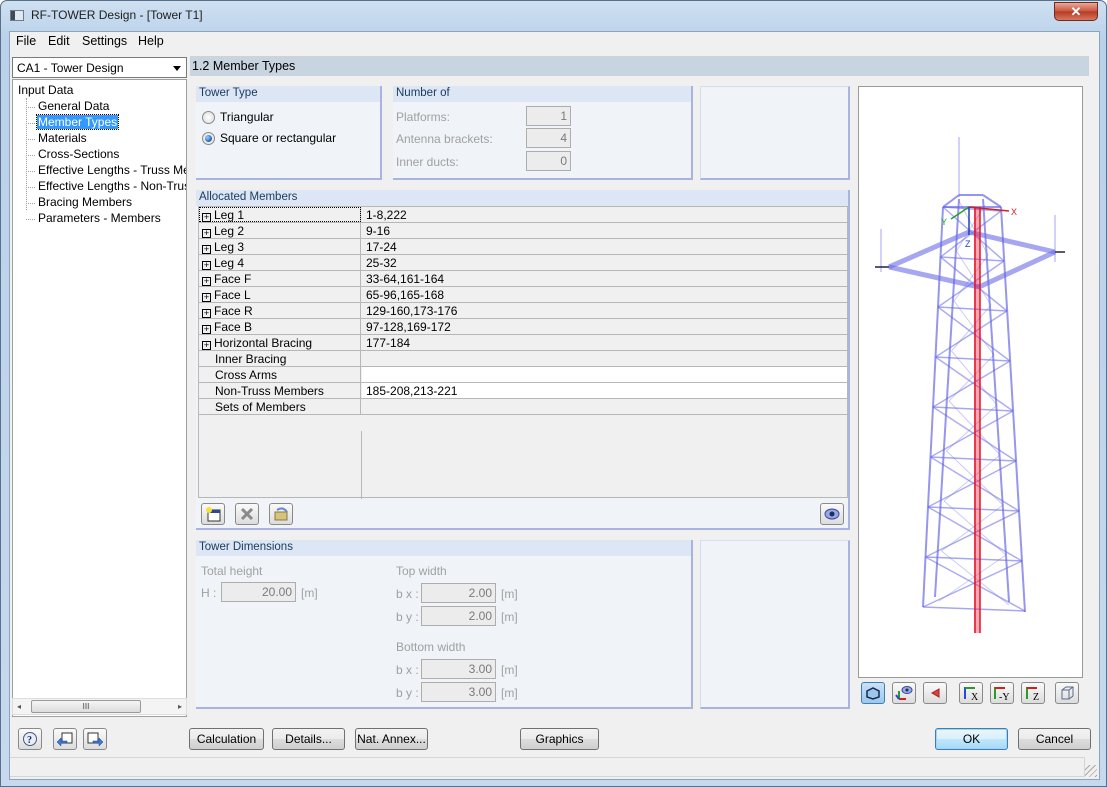  What do you see at coordinates (78, 154) in the screenshot?
I see `tree-item-cross-sections: Cross-Sections` at bounding box center [78, 154].